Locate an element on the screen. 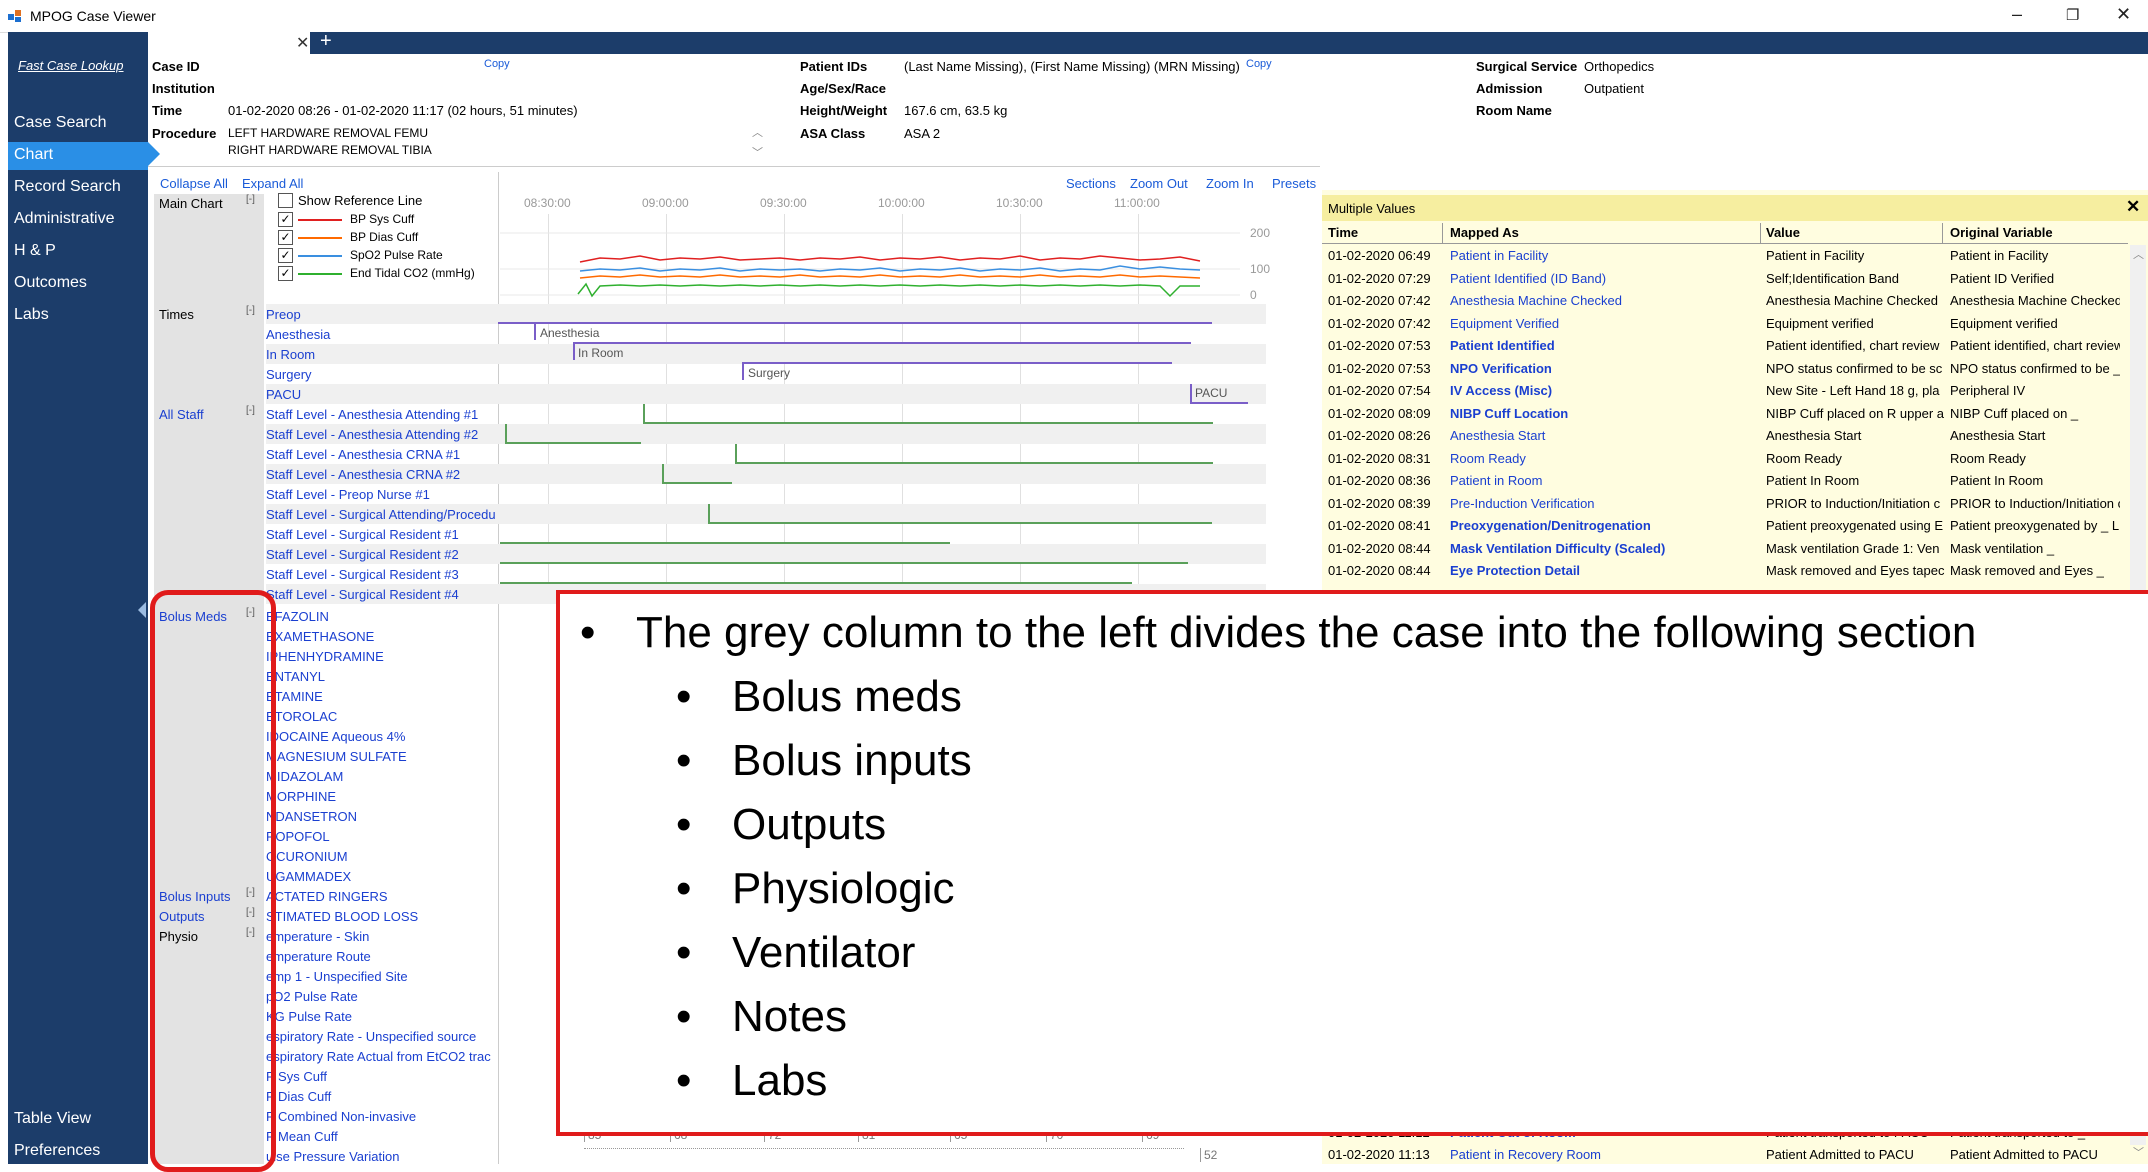 This screenshot has height=1172, width=2148. times-row-surgery: Surgery is located at coordinates (382, 374).